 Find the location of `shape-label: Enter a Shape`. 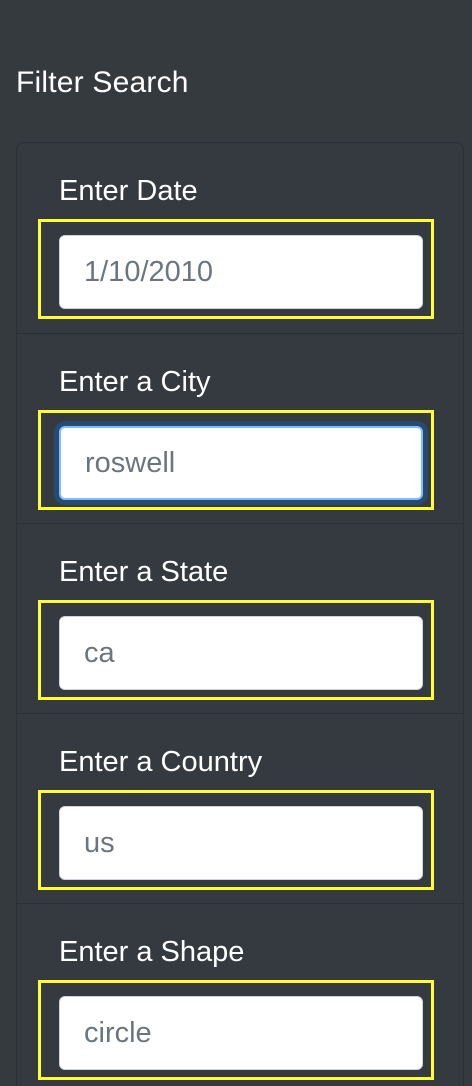

shape-label: Enter a Shape is located at coordinates (152, 952).